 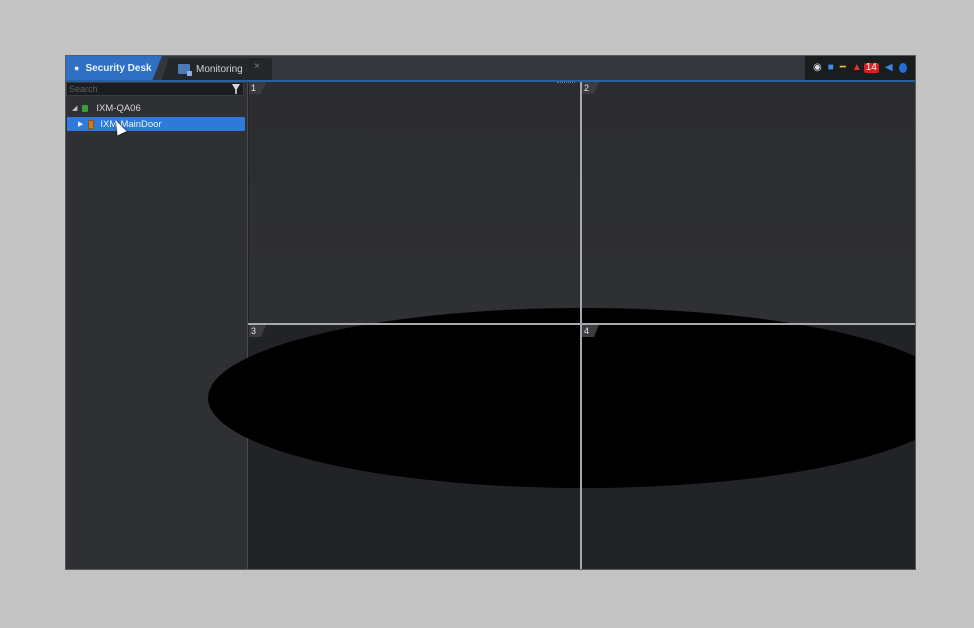 I want to click on collapse-arrow-icon: ◢, so click(x=74, y=108).